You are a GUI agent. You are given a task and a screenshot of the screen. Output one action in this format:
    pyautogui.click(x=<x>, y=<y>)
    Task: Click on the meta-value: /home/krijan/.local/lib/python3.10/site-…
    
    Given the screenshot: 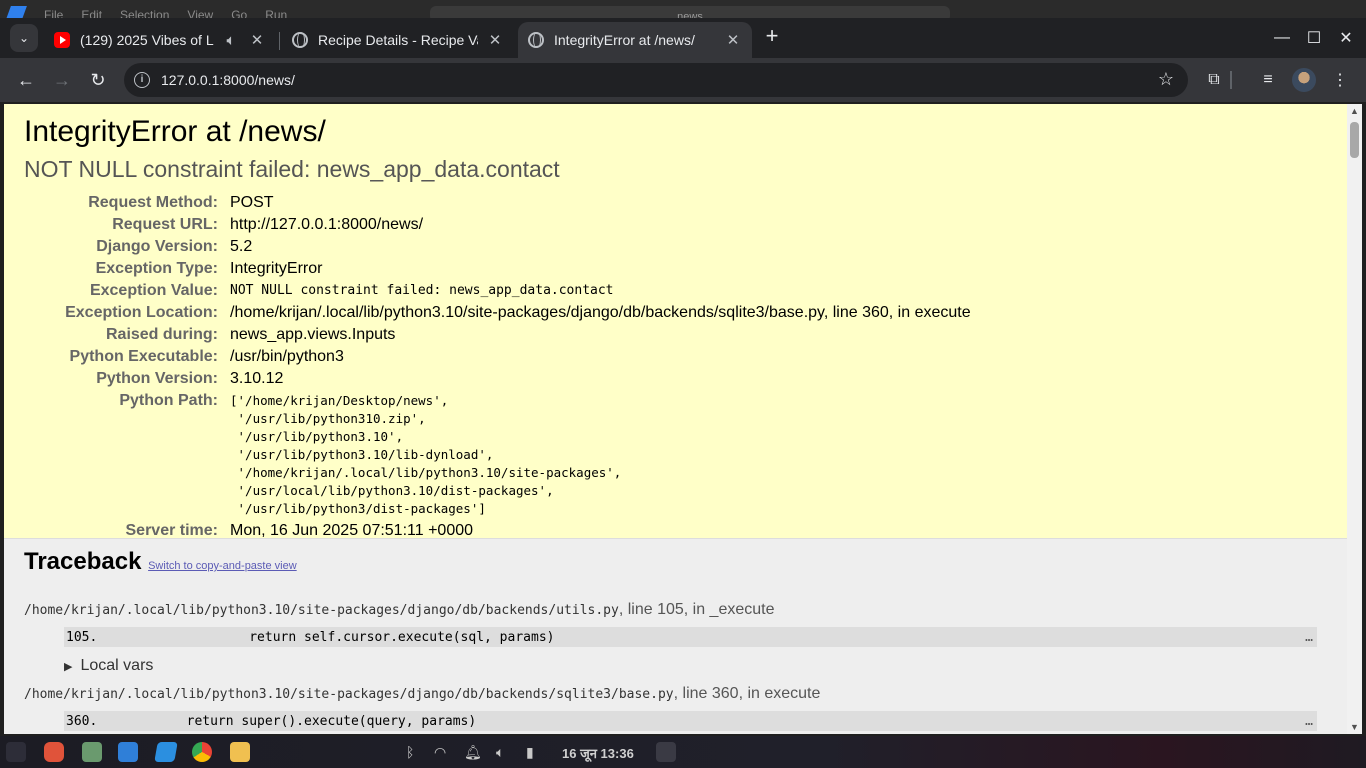 What is the action you would take?
    pyautogui.click(x=600, y=312)
    